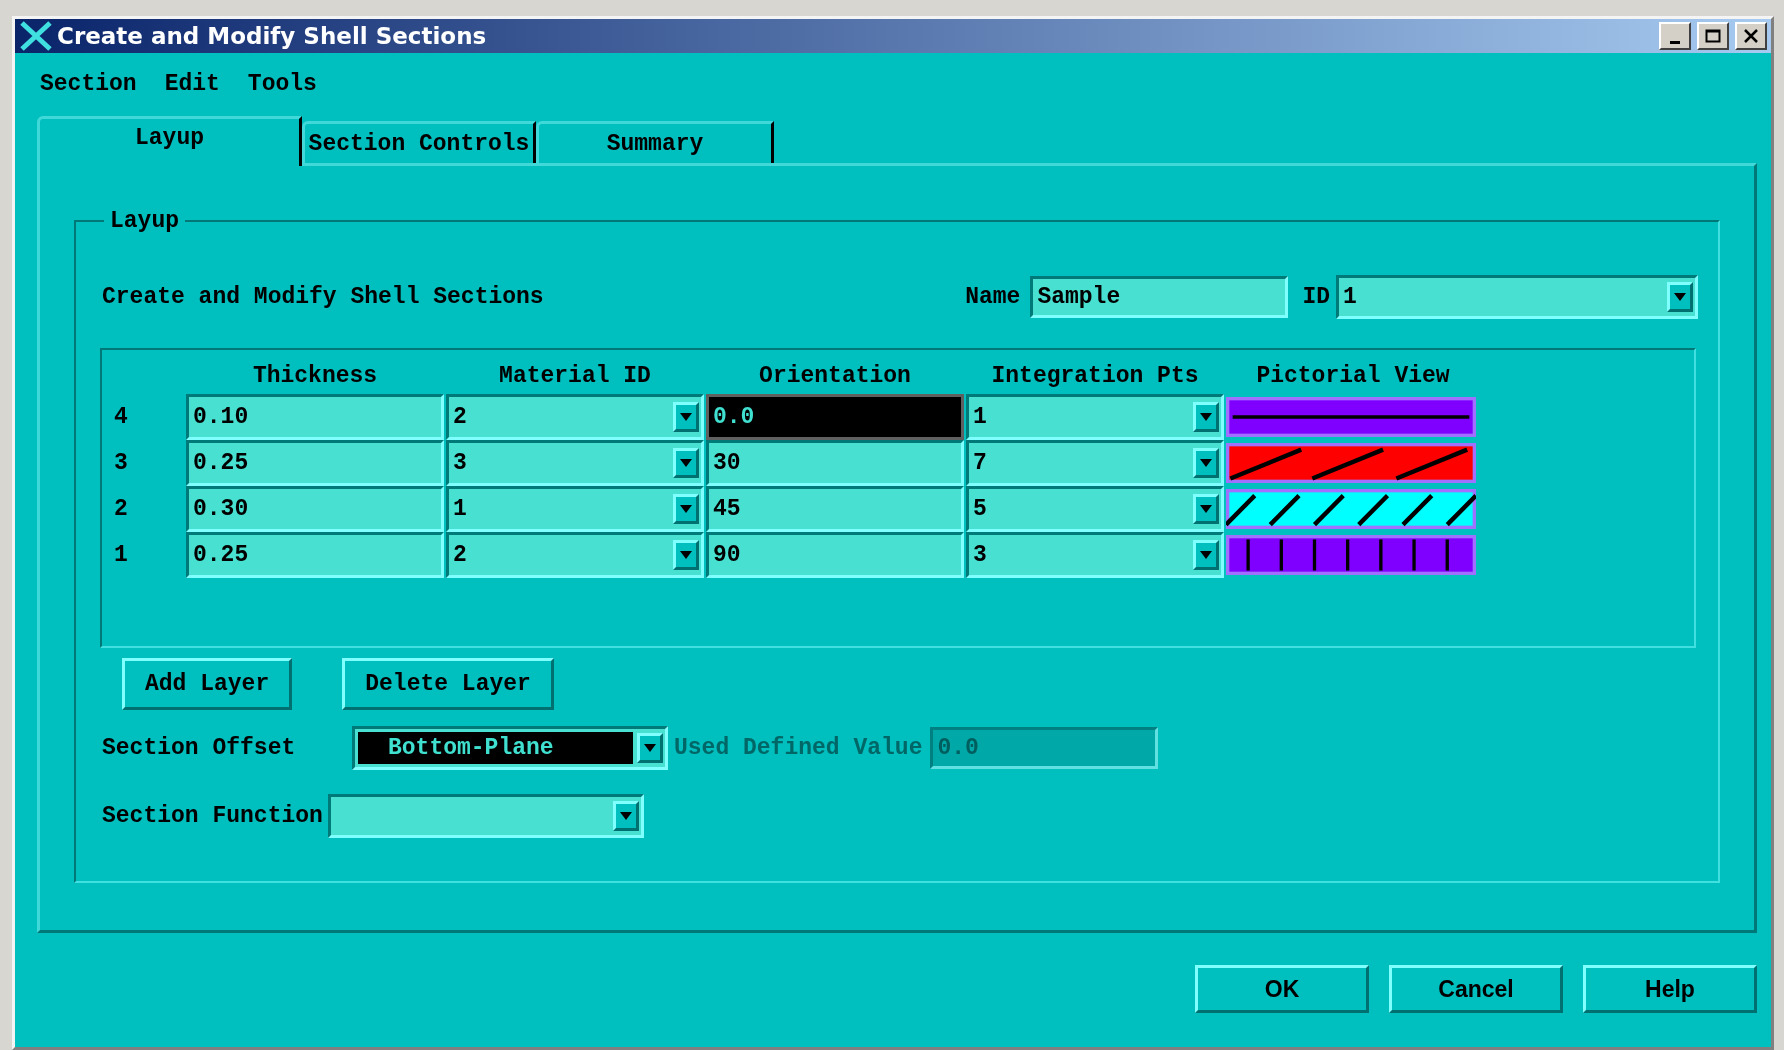 The width and height of the screenshot is (1784, 1050). I want to click on column-header: Thickness, so click(315, 376).